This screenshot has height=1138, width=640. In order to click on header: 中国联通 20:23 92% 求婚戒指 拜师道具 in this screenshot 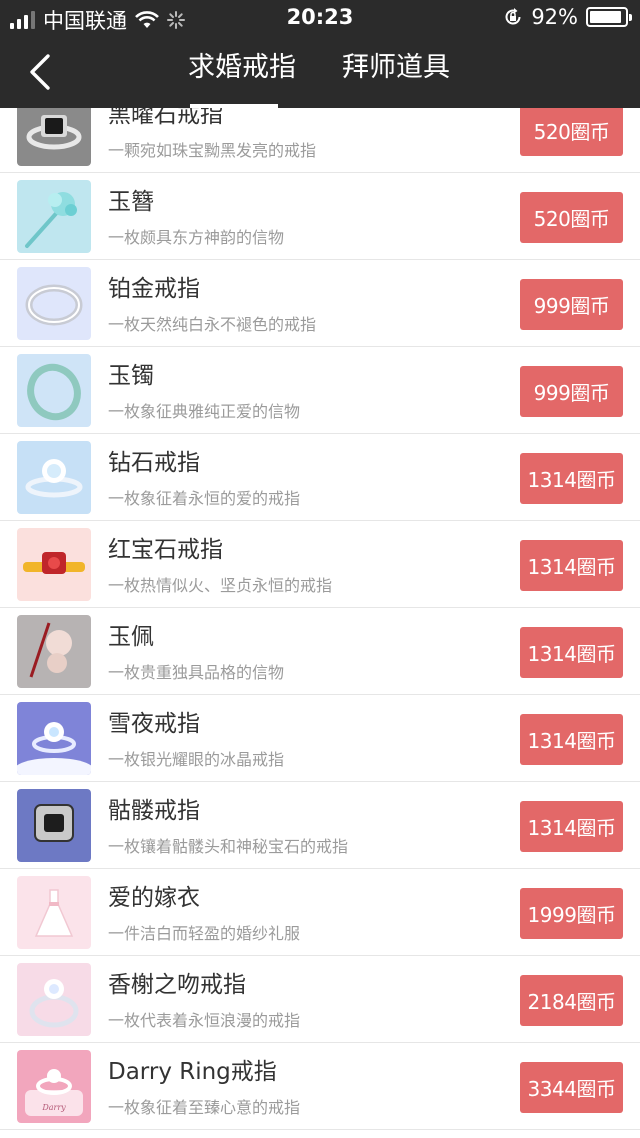, I will do `click(320, 54)`.